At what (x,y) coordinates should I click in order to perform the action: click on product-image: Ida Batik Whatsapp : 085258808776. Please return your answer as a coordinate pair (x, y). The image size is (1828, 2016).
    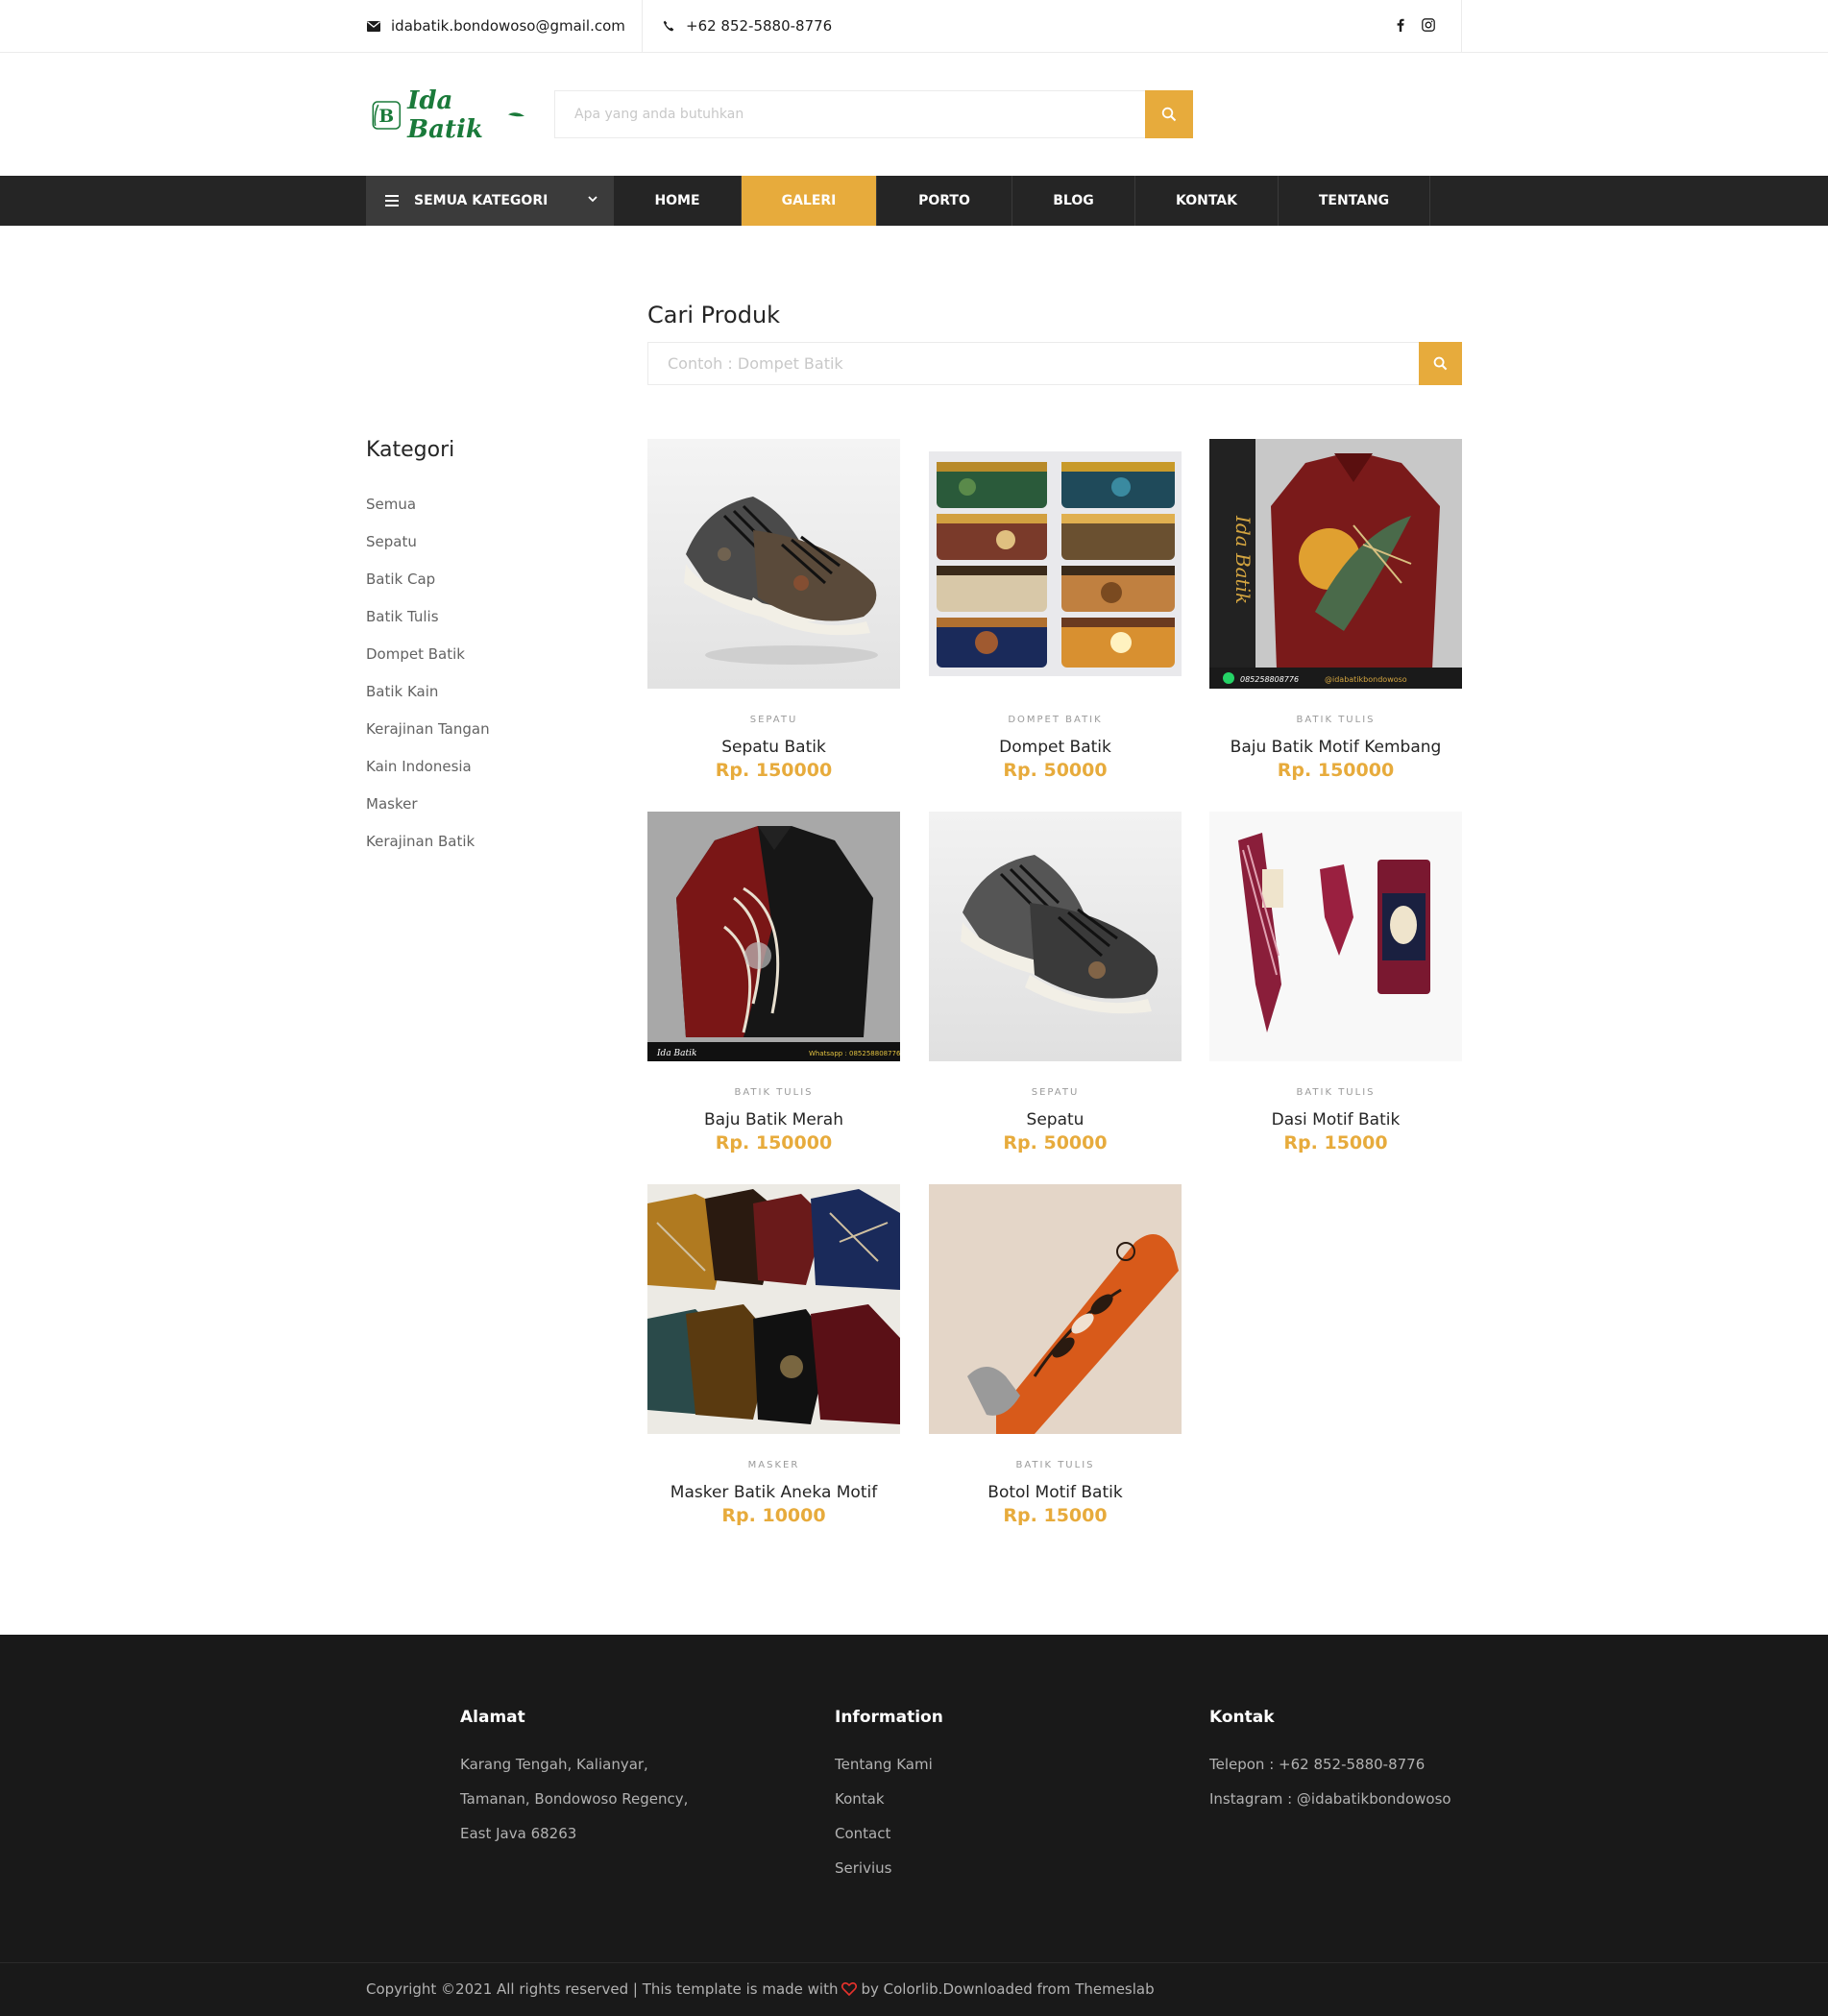
    Looking at the image, I should click on (774, 936).